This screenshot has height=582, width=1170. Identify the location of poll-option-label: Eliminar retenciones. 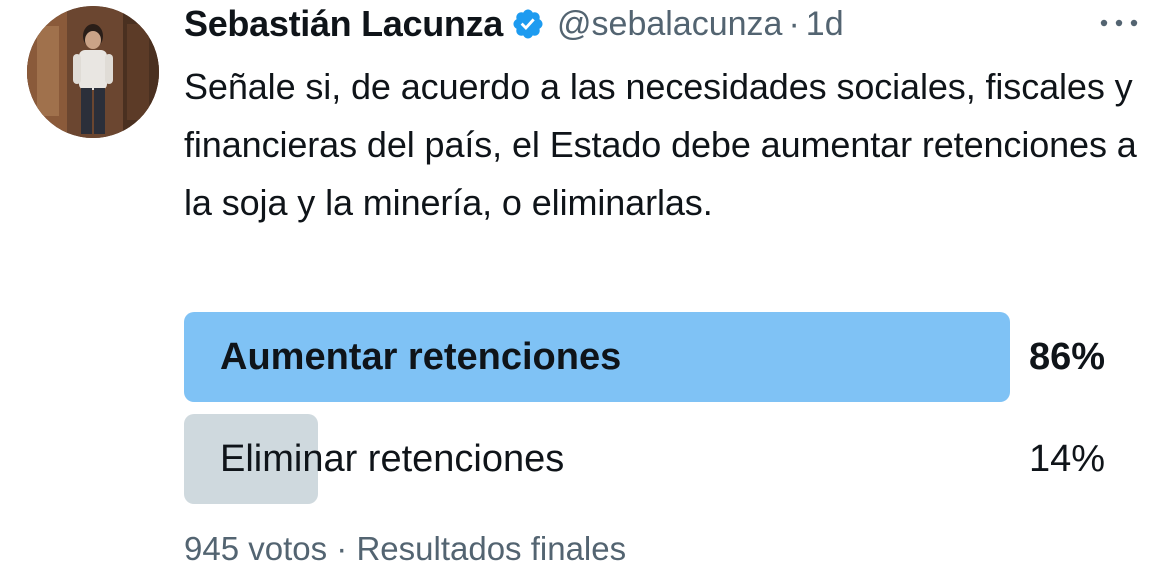
(392, 459).